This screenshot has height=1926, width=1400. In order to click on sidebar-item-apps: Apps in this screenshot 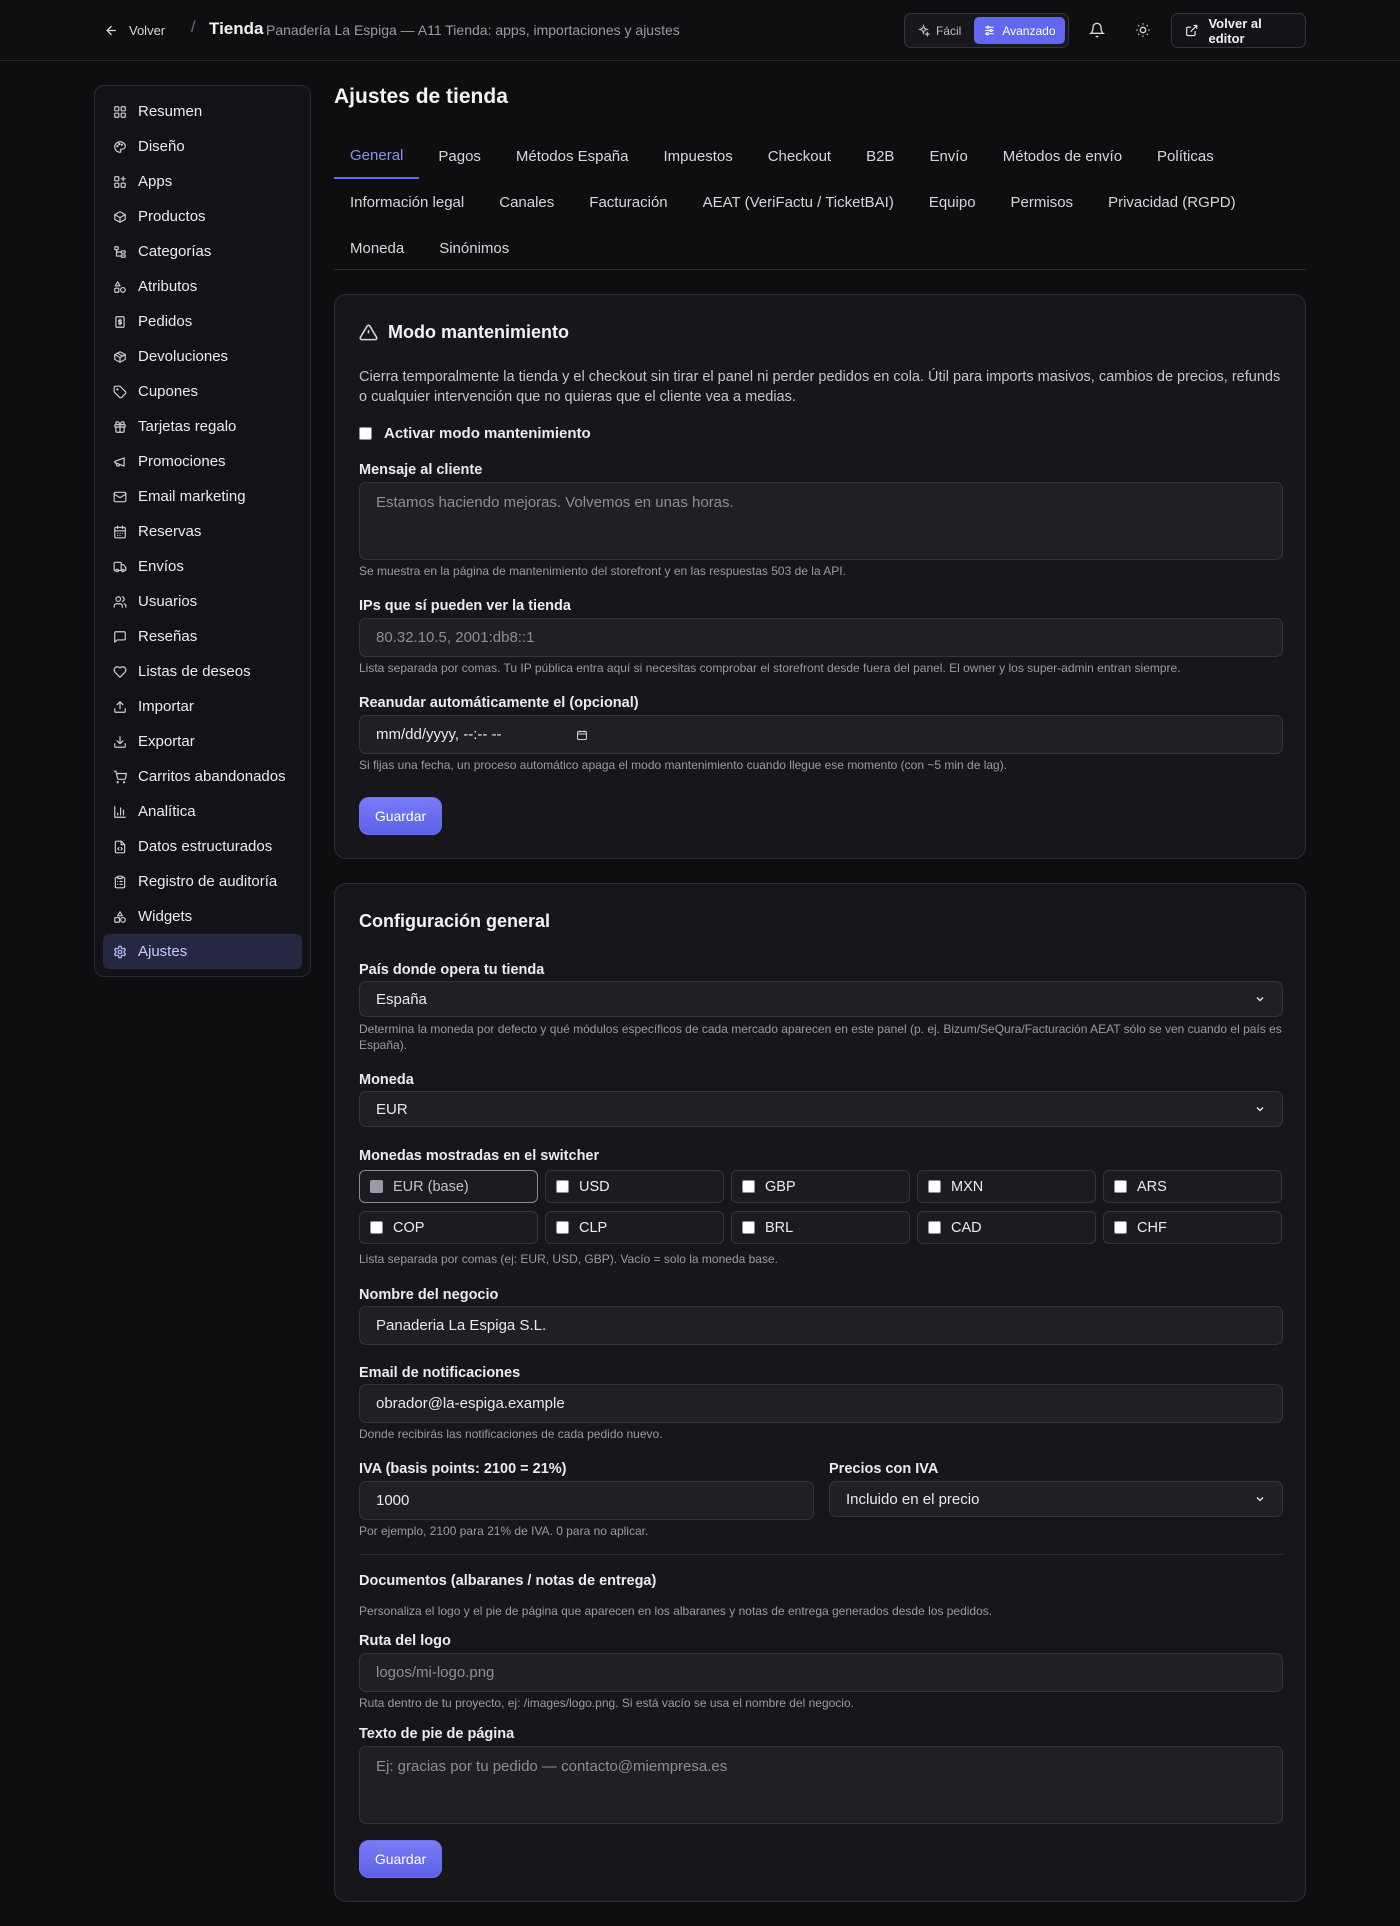, I will do `click(202, 181)`.